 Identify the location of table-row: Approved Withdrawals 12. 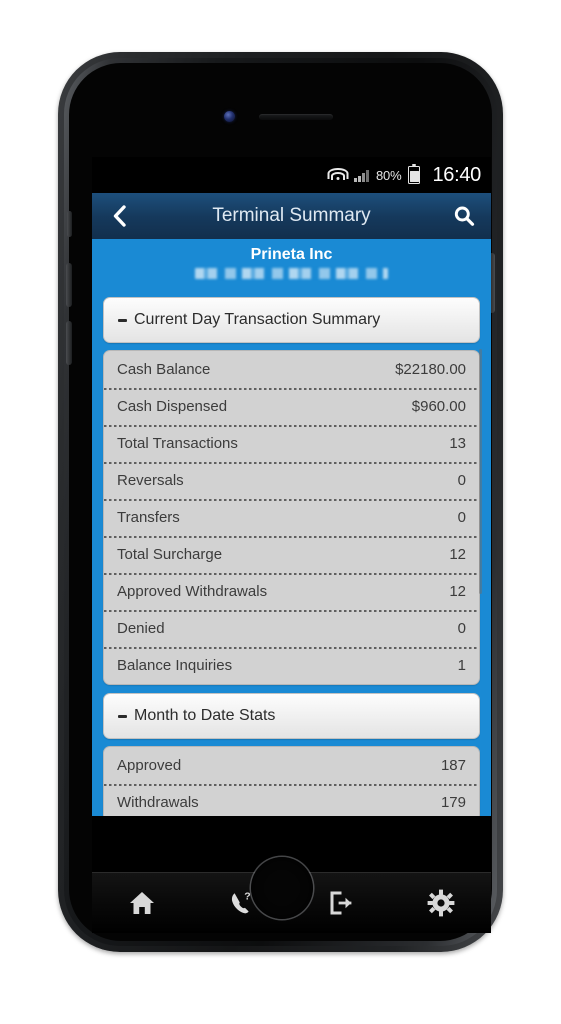
(291, 591).